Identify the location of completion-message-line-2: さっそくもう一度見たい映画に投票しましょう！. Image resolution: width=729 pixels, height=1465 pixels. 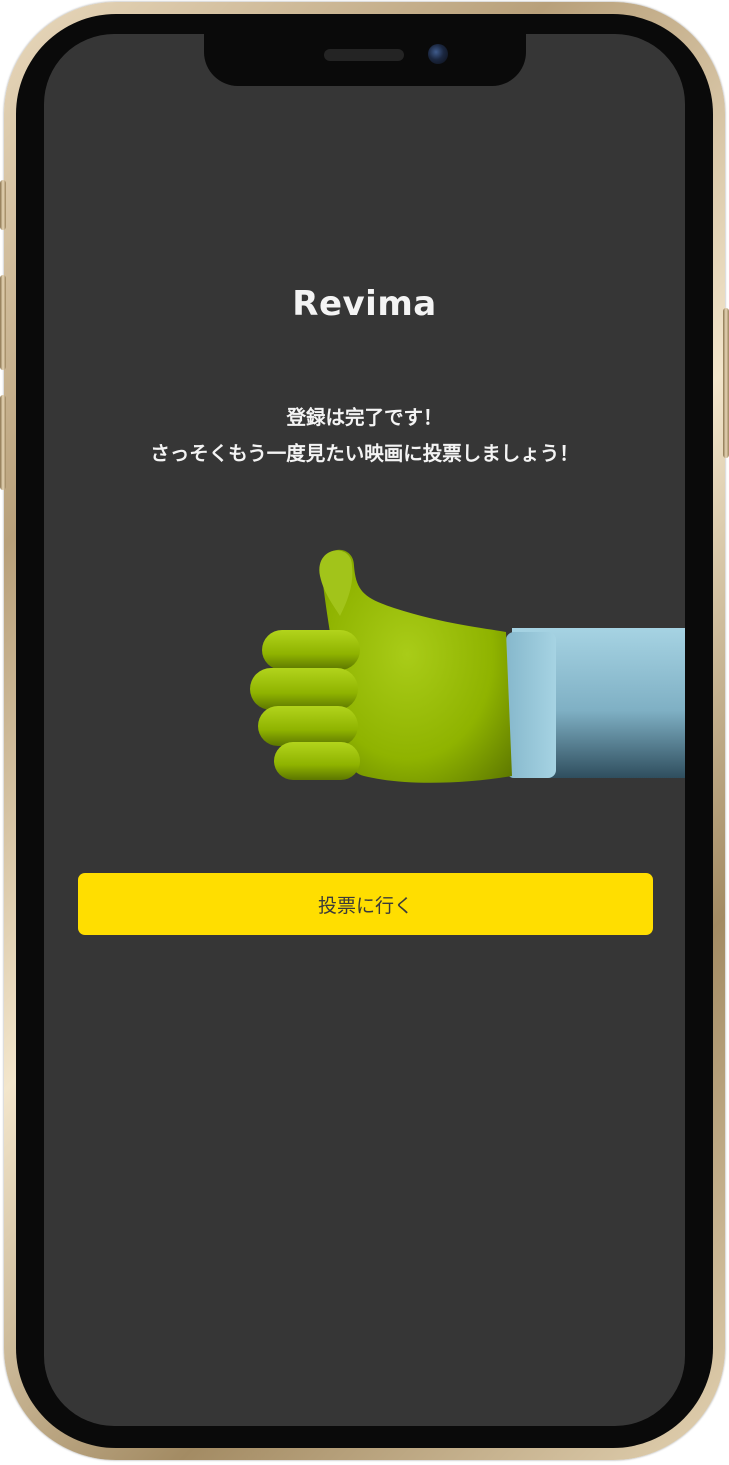
(364, 453).